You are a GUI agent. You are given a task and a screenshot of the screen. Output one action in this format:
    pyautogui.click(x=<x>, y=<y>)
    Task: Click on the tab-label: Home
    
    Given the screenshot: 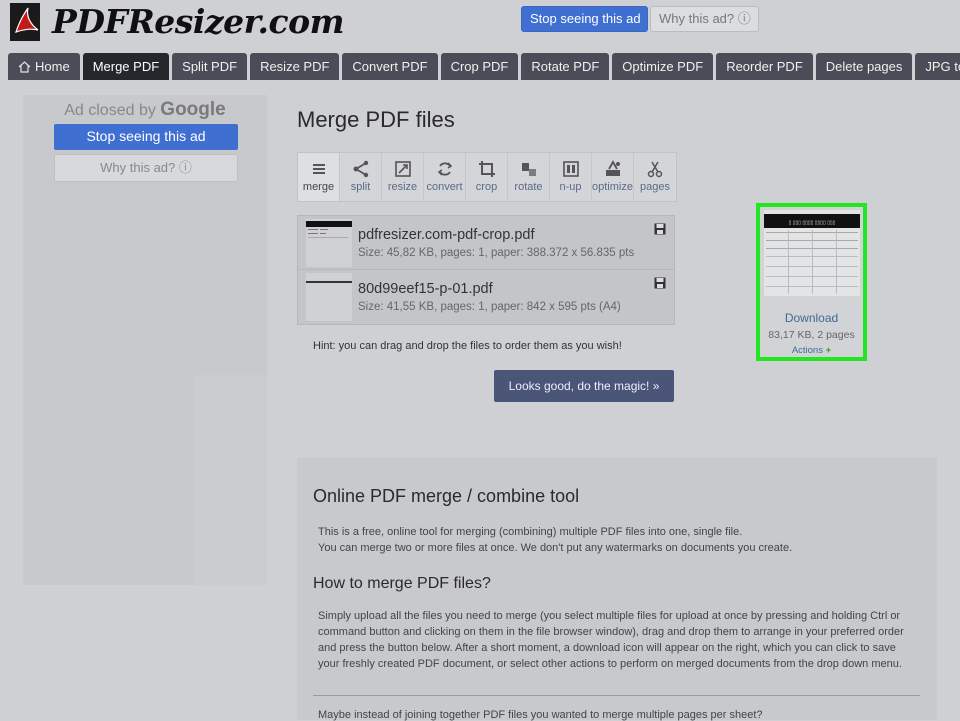 What is the action you would take?
    pyautogui.click(x=52, y=66)
    